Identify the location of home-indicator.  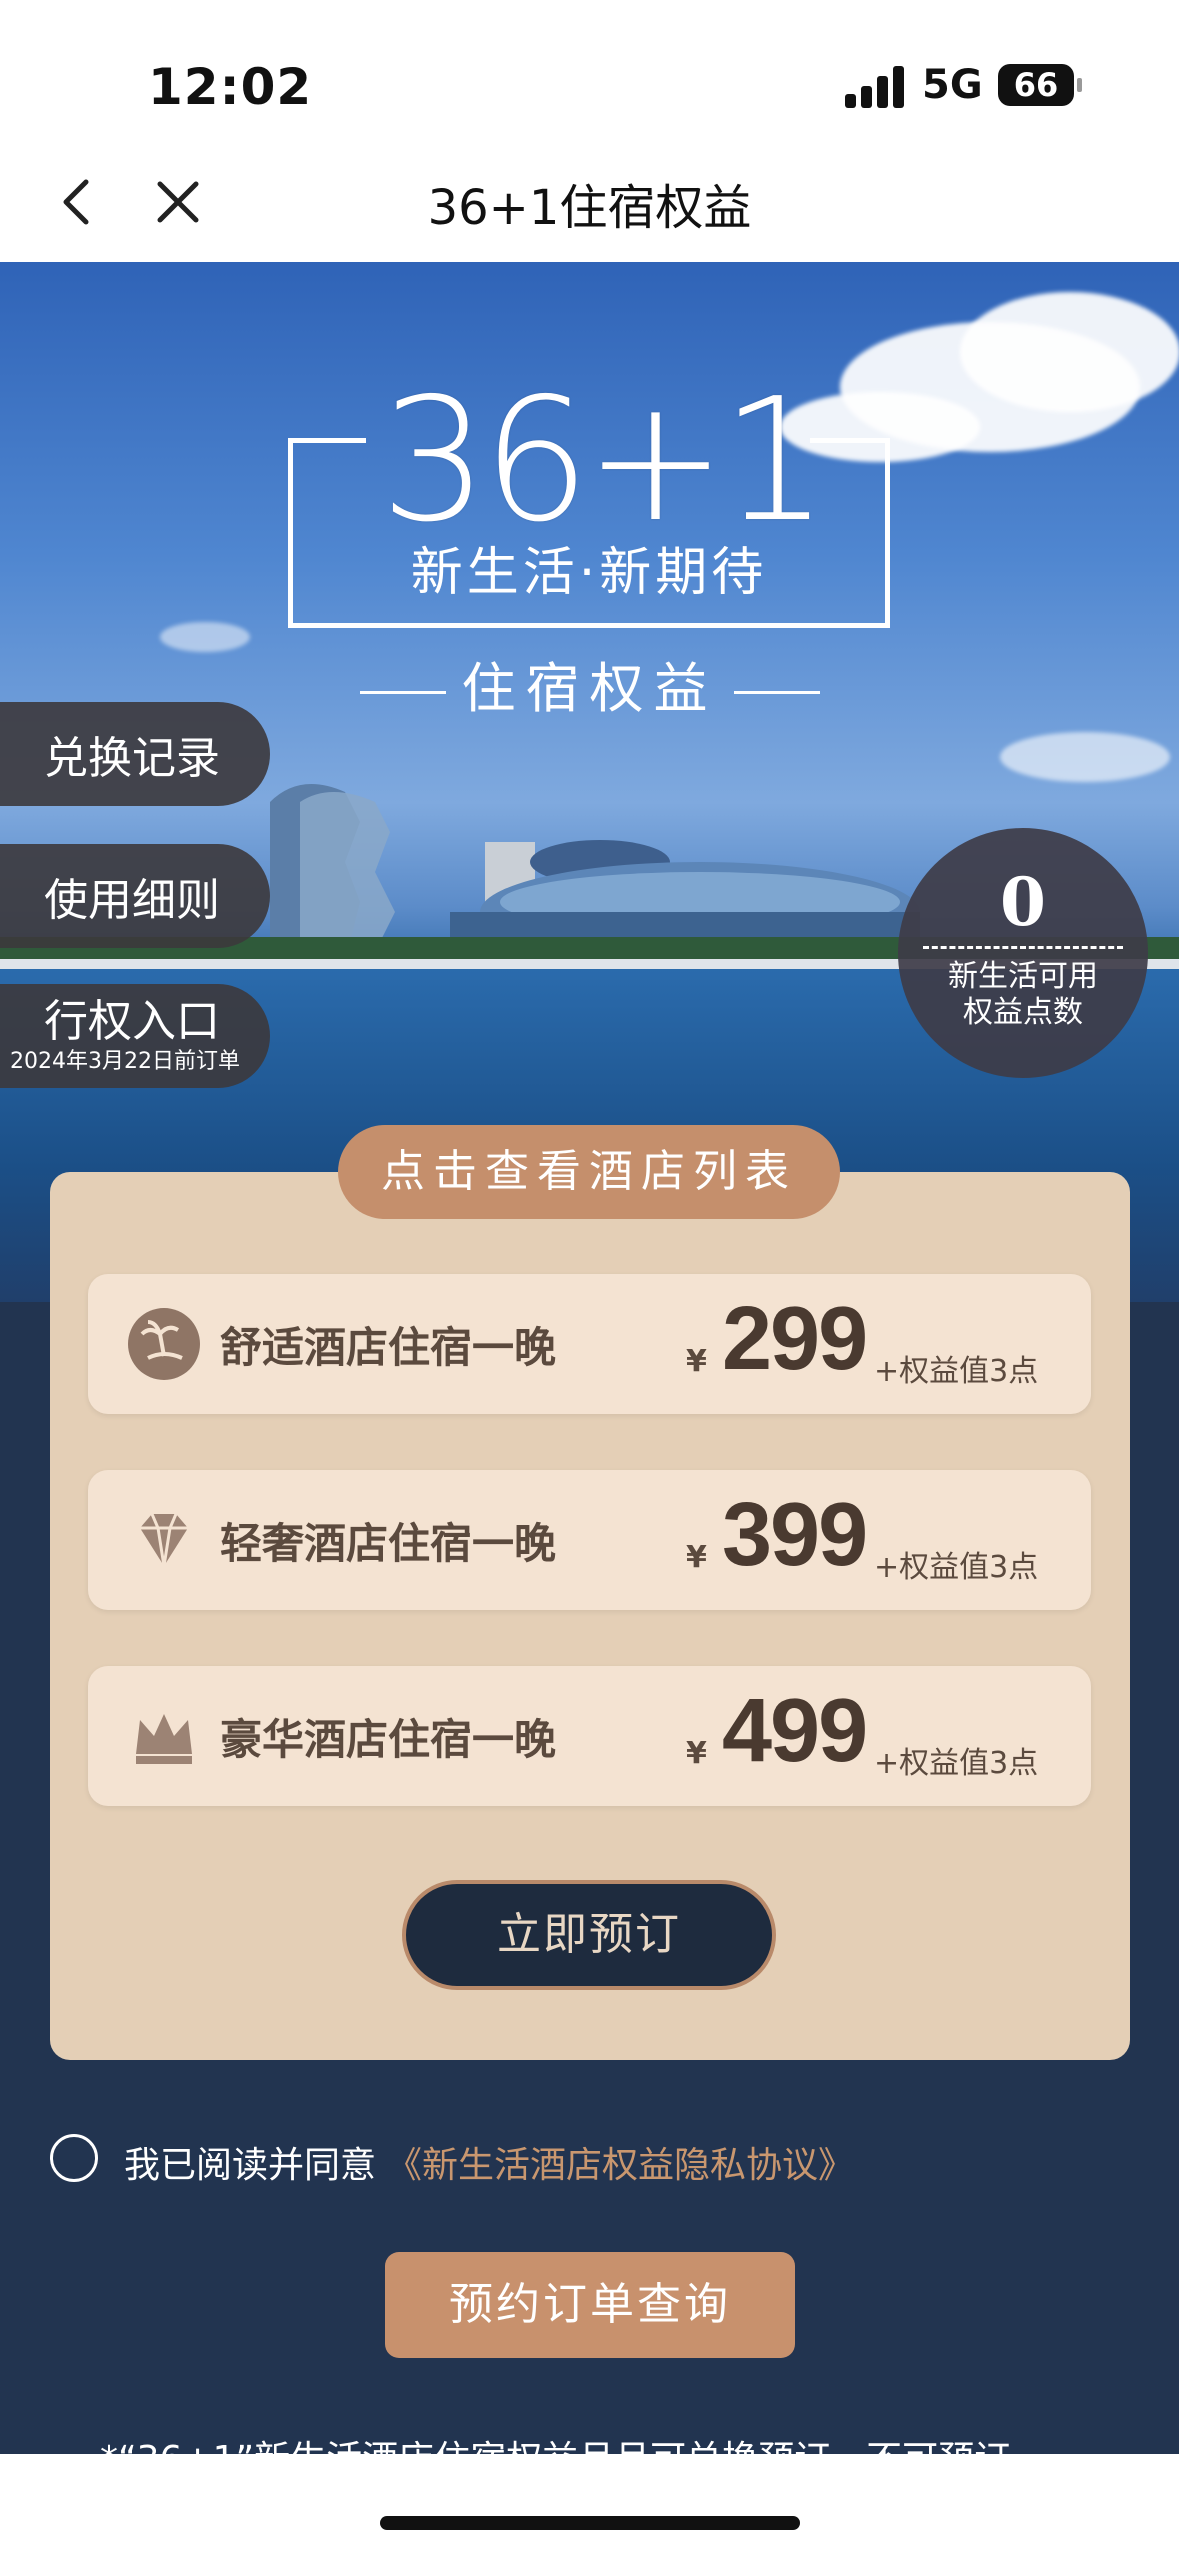
(590, 2523).